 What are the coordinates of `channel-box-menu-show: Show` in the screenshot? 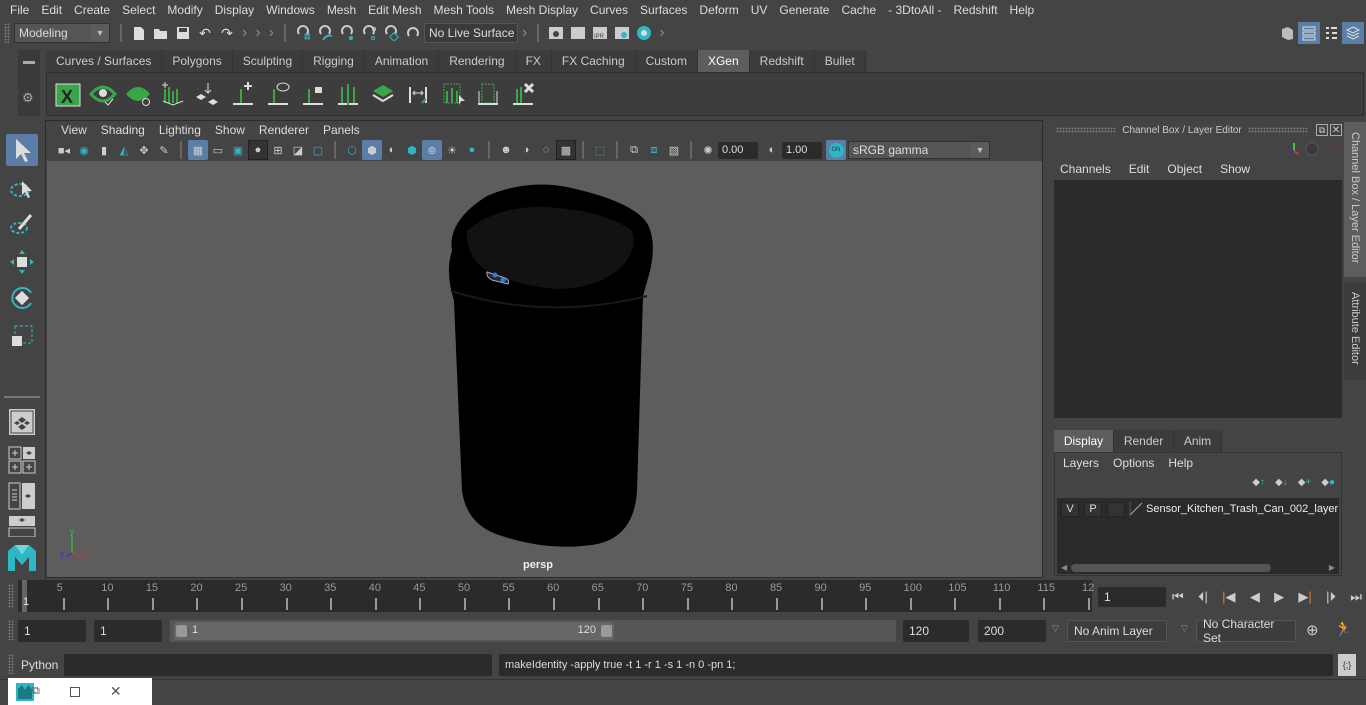 It's located at (1235, 169).